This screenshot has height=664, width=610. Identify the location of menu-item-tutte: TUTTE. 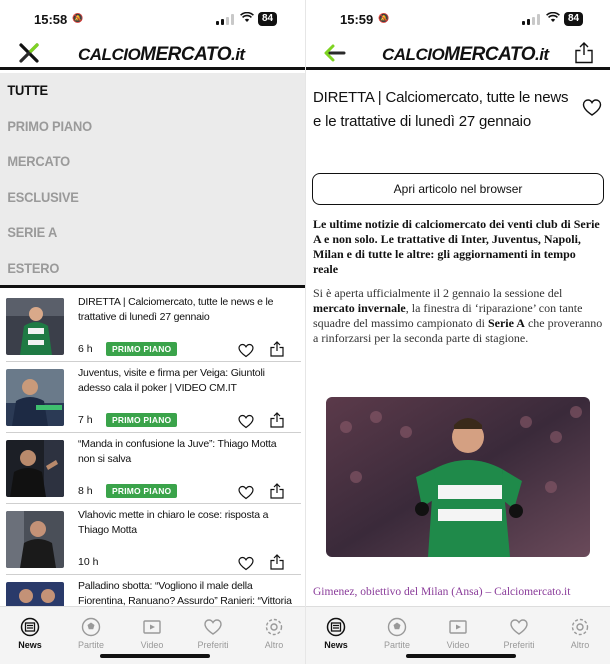
(140, 91).